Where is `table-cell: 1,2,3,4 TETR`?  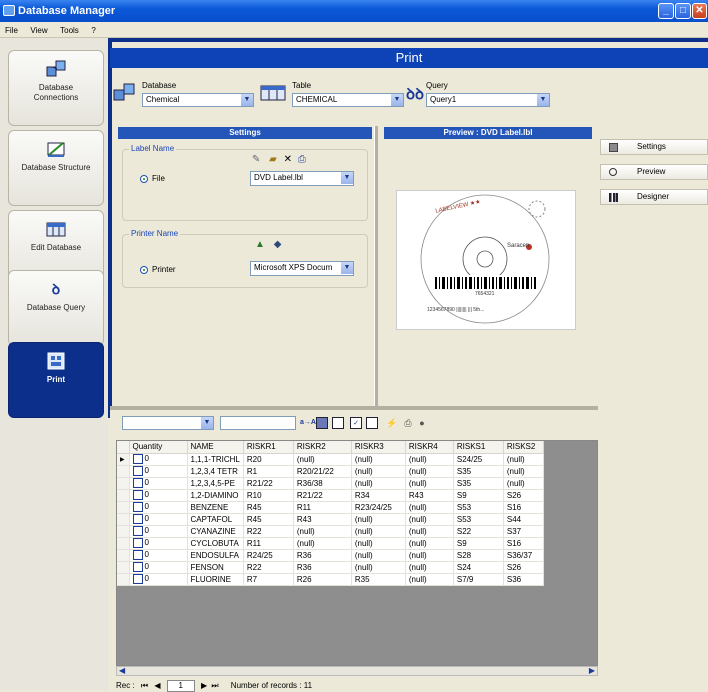 table-cell: 1,2,3,4 TETR is located at coordinates (215, 471).